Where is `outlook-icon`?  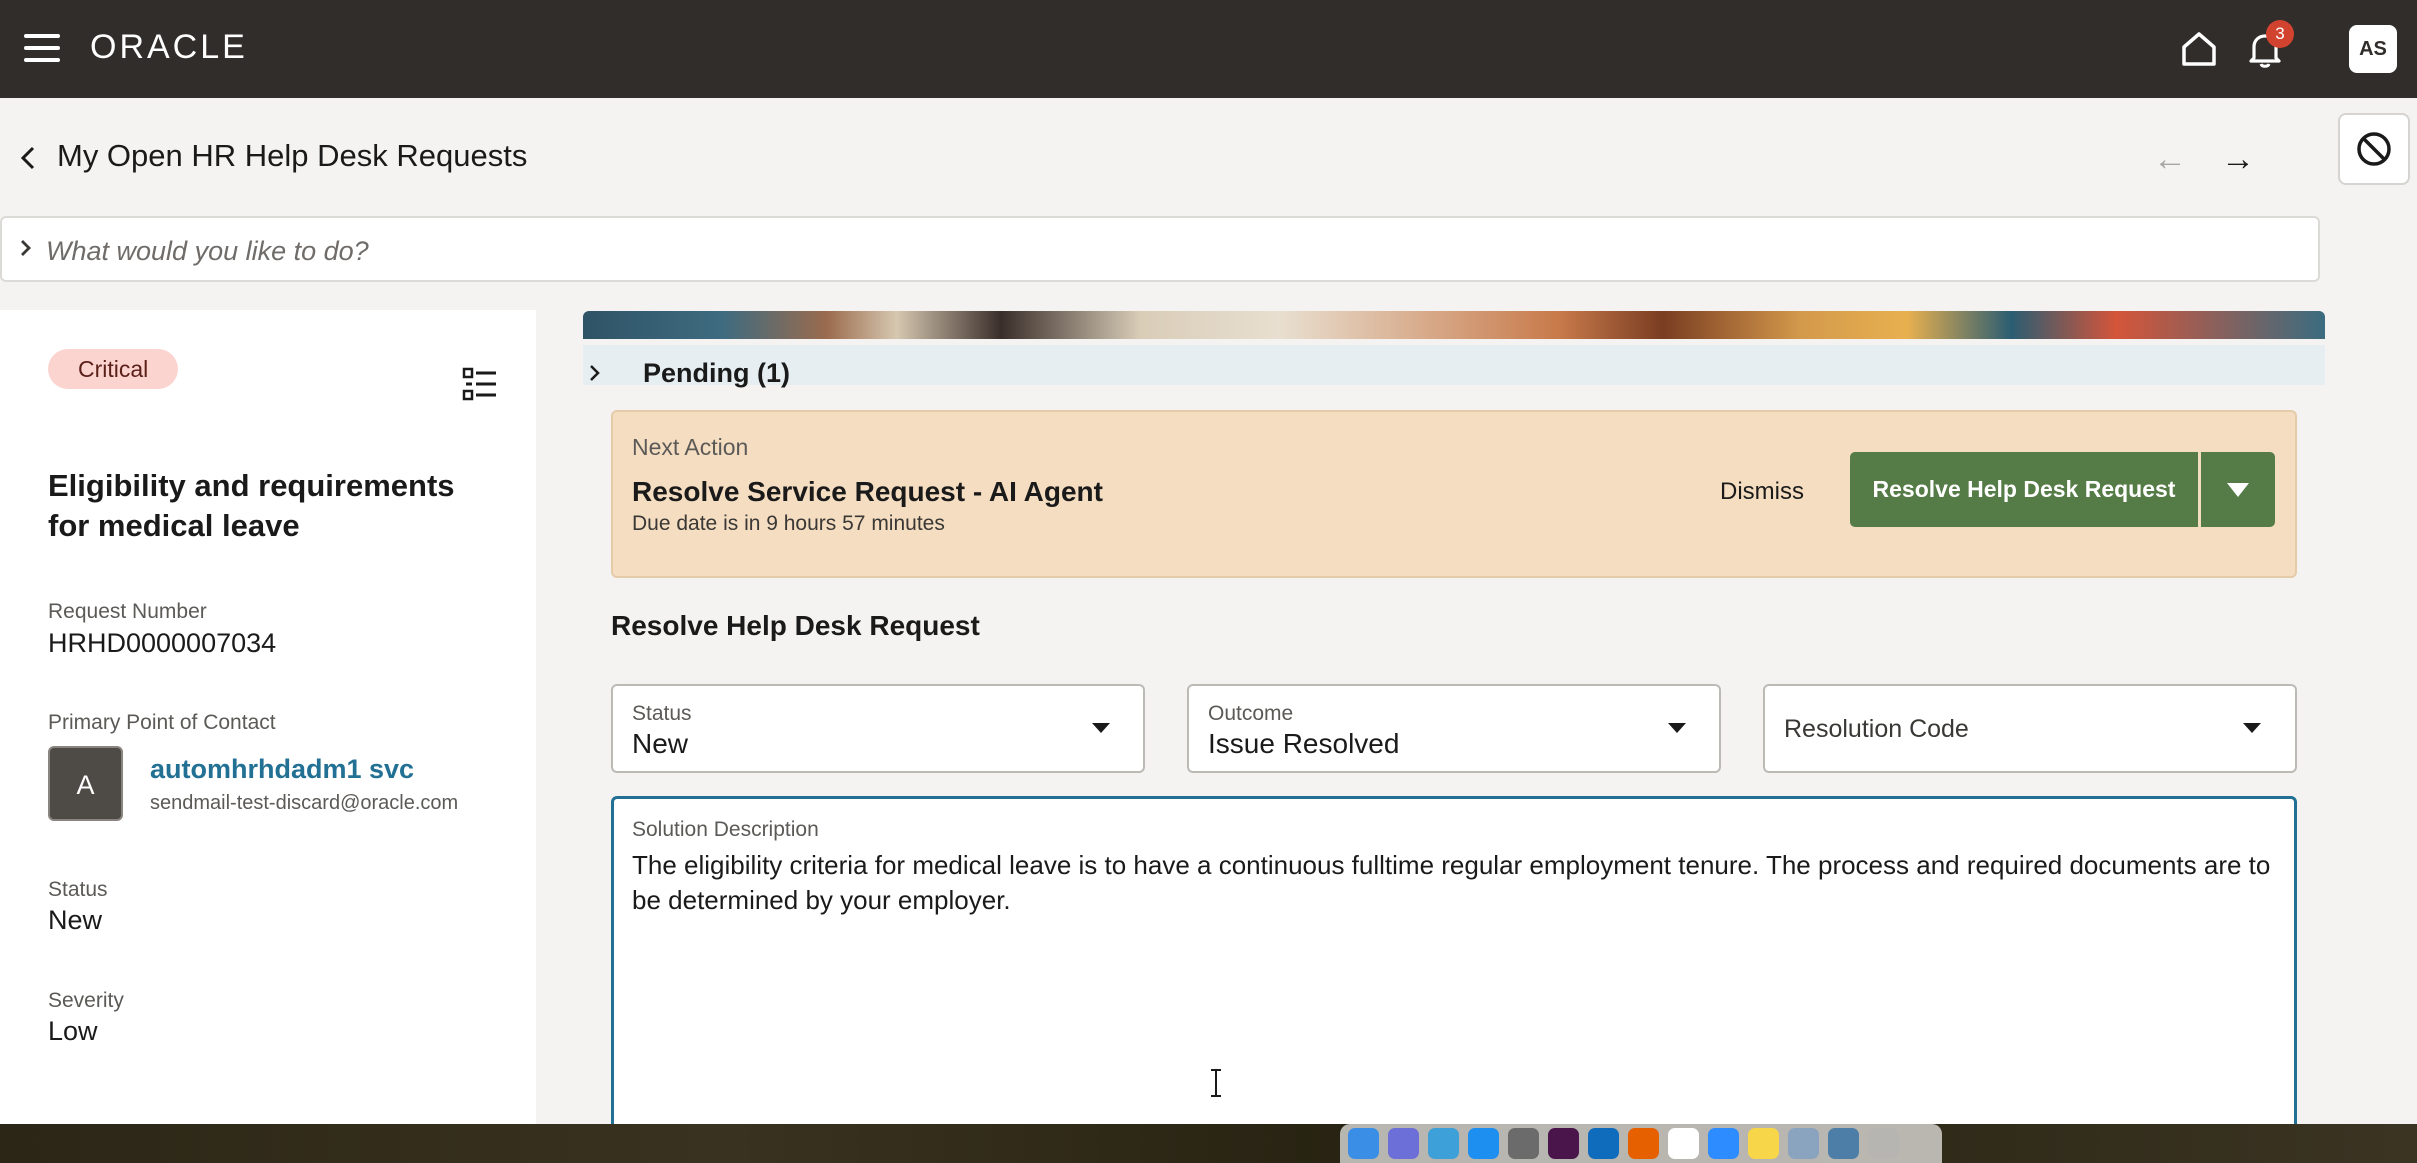
outlook-icon is located at coordinates (1603, 1143).